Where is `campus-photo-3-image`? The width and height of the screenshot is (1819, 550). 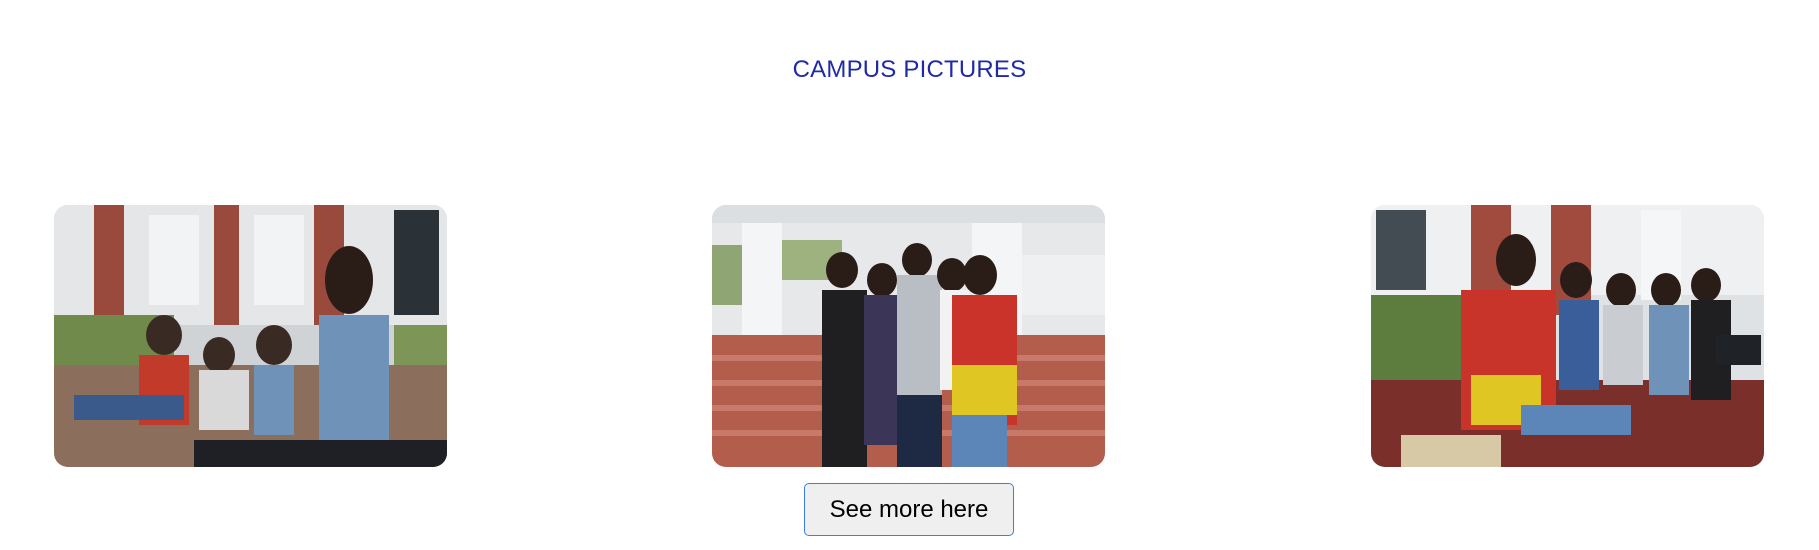 campus-photo-3-image is located at coordinates (1567, 336).